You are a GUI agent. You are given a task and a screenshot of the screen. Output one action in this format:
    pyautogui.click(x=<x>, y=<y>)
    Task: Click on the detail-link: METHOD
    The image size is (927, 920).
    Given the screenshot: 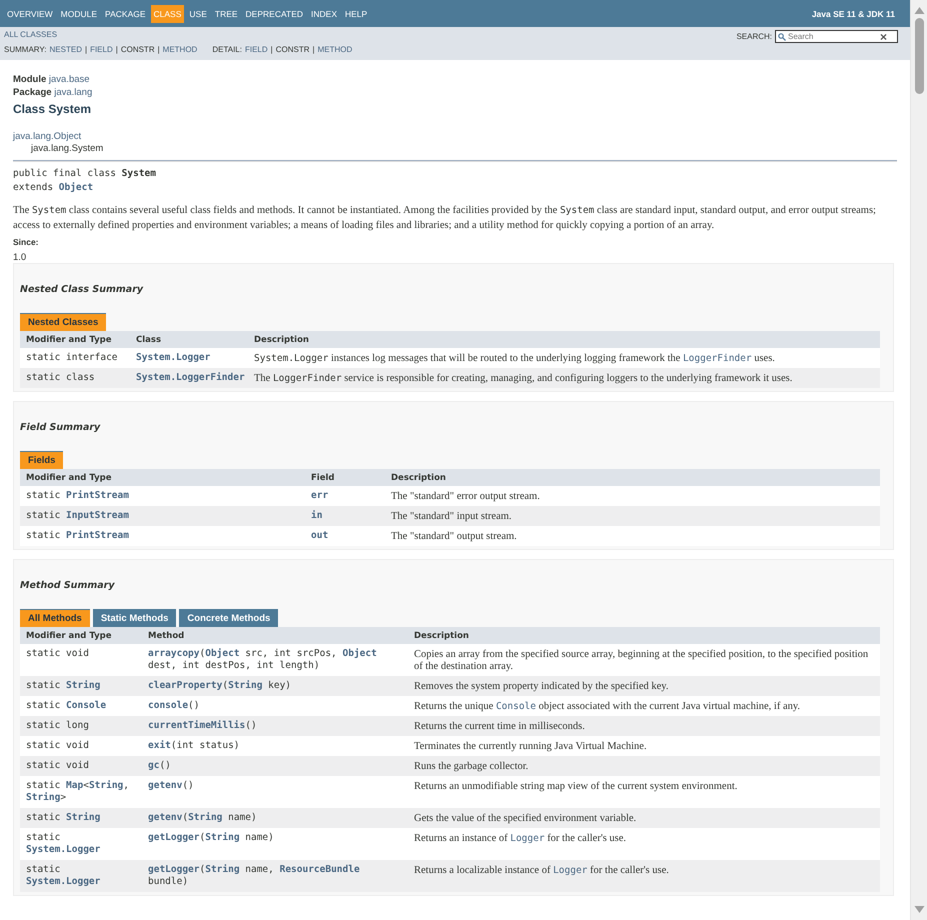 What is the action you would take?
    pyautogui.click(x=335, y=49)
    